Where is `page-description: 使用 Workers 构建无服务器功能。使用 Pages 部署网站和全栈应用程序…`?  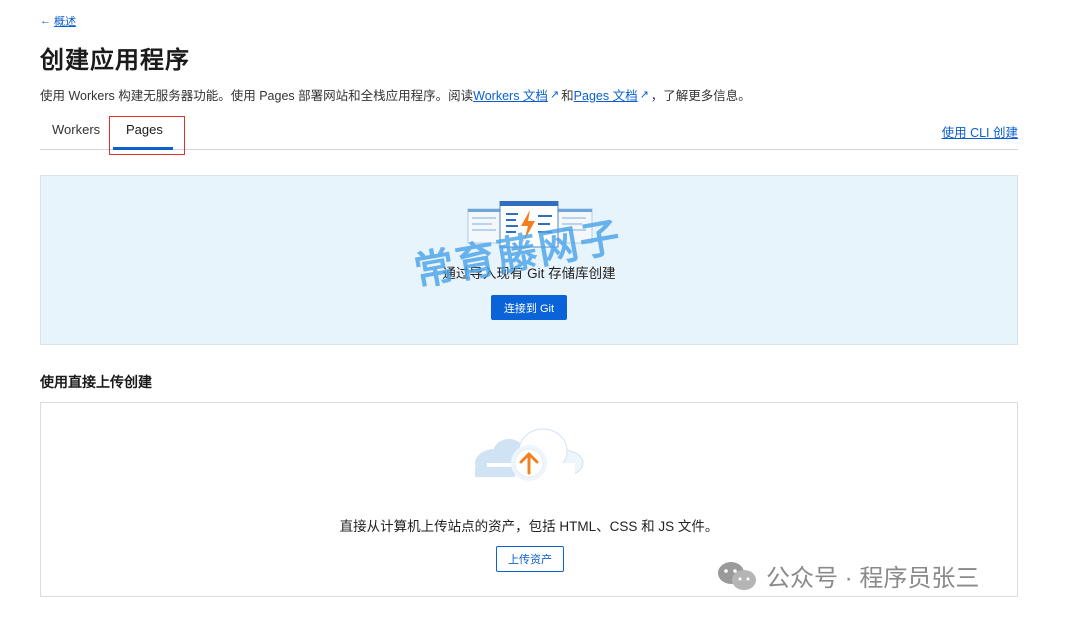
page-description: 使用 Workers 构建无服务器功能。使用 Pages 部署网站和全栈应用程序… is located at coordinates (395, 94).